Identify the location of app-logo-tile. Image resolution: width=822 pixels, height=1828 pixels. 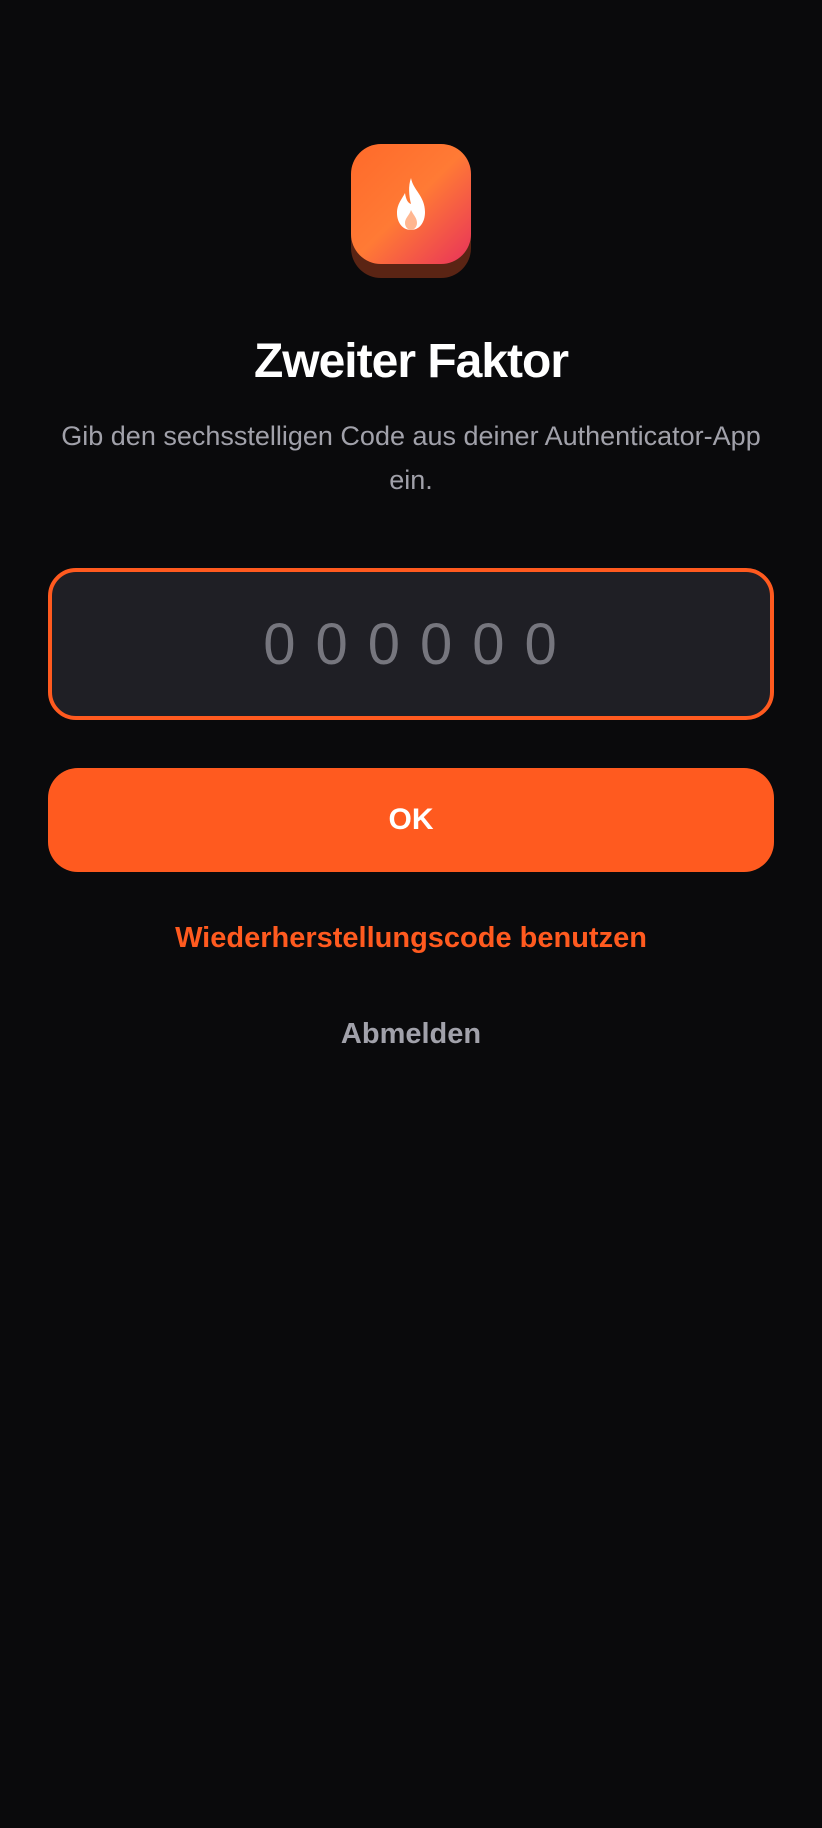
(411, 204).